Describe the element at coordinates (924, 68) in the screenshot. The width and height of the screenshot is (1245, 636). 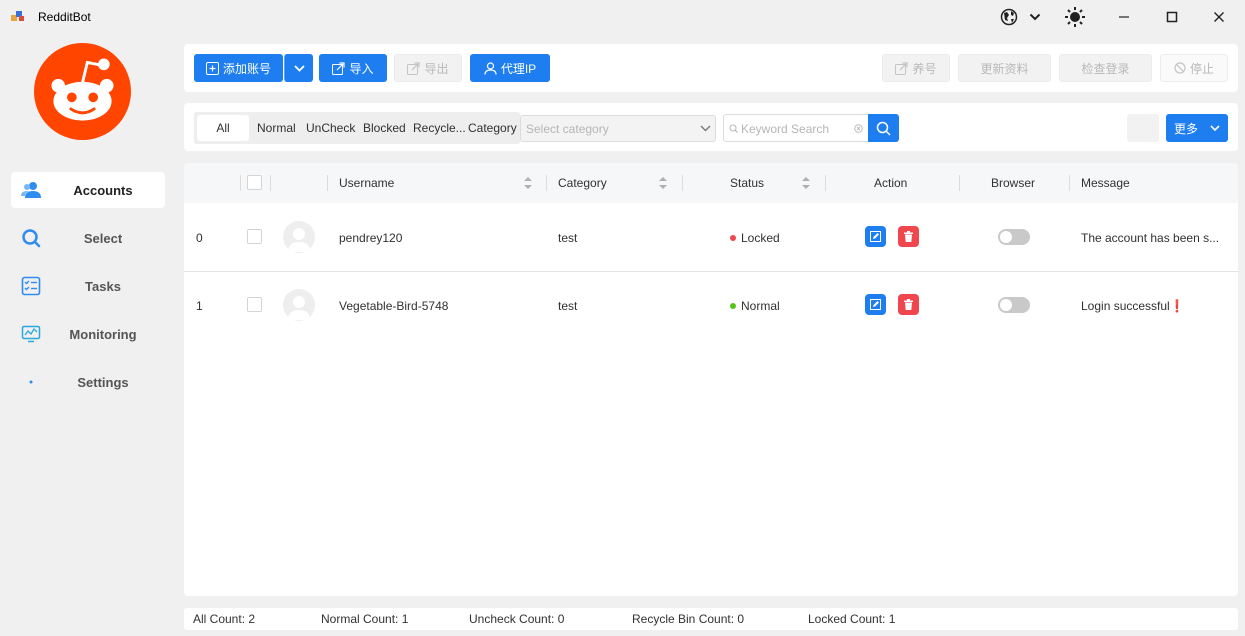
I see `nurture-label: 养号` at that location.